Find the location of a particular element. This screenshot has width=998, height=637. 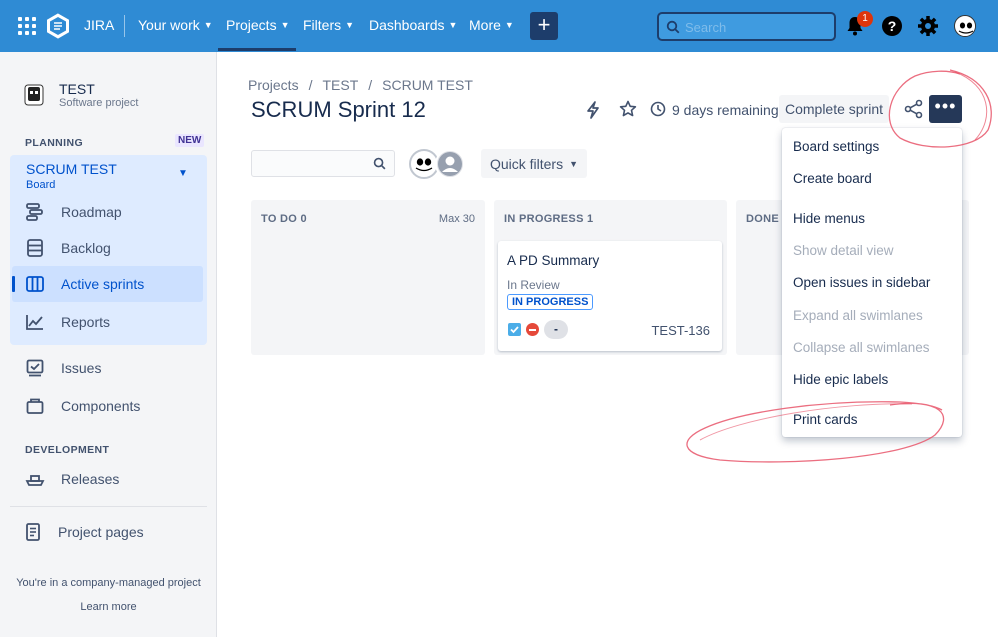

card-status: In Review is located at coordinates (533, 285).